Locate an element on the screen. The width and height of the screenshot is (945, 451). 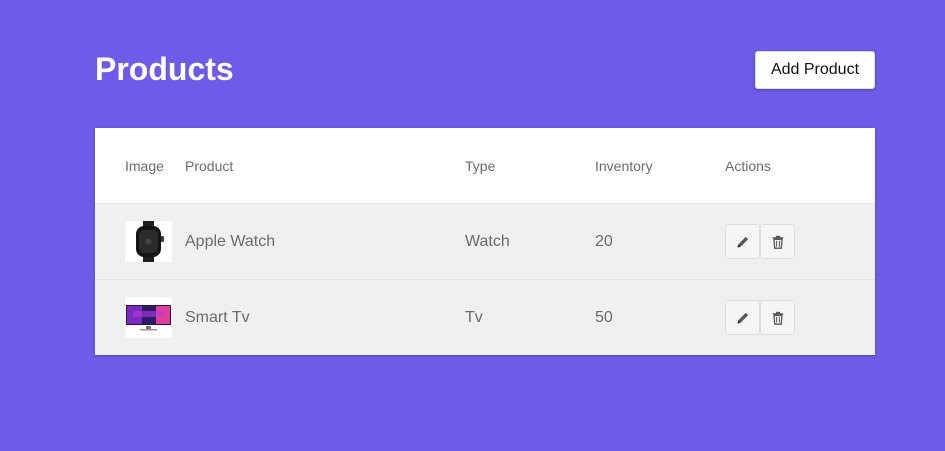
smart-tv-icon is located at coordinates (148, 317).